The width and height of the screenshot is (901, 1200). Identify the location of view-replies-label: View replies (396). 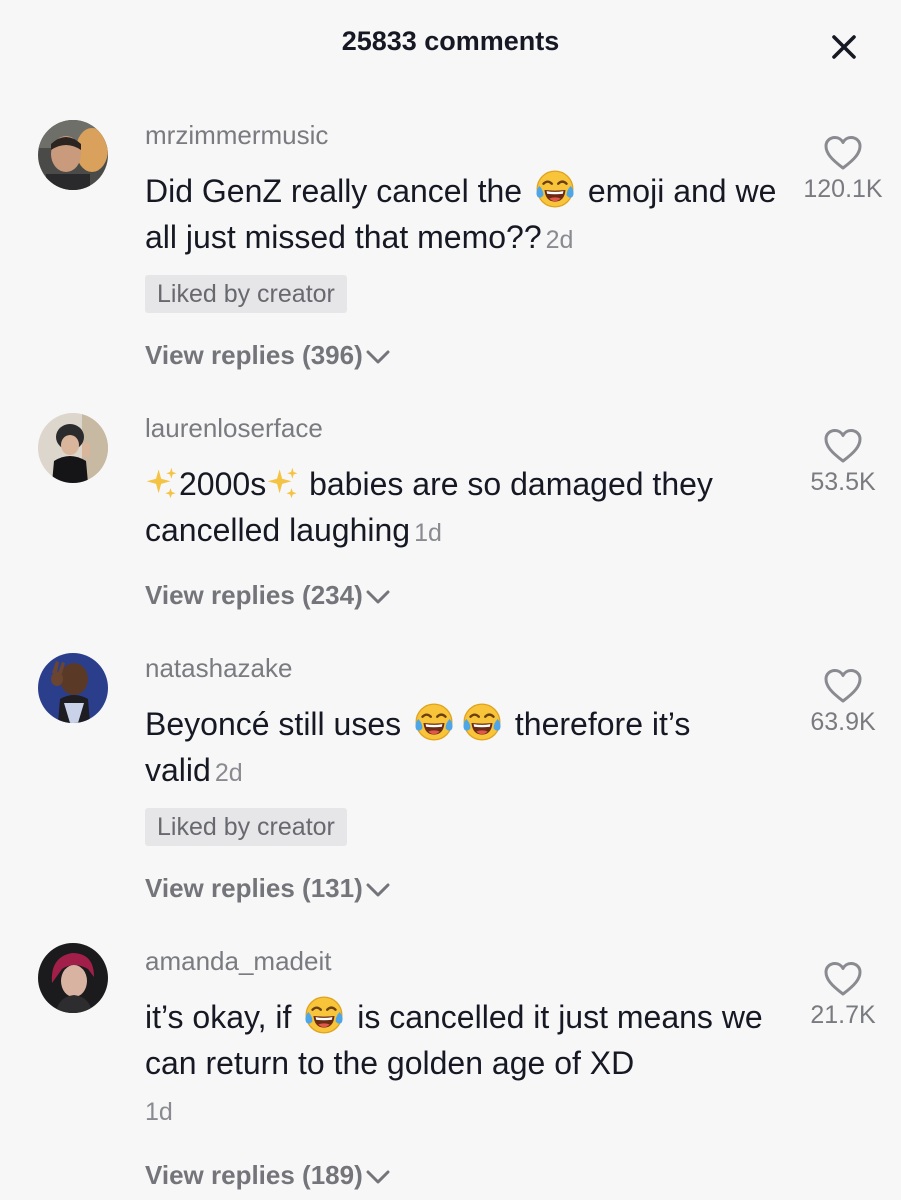
(254, 355).